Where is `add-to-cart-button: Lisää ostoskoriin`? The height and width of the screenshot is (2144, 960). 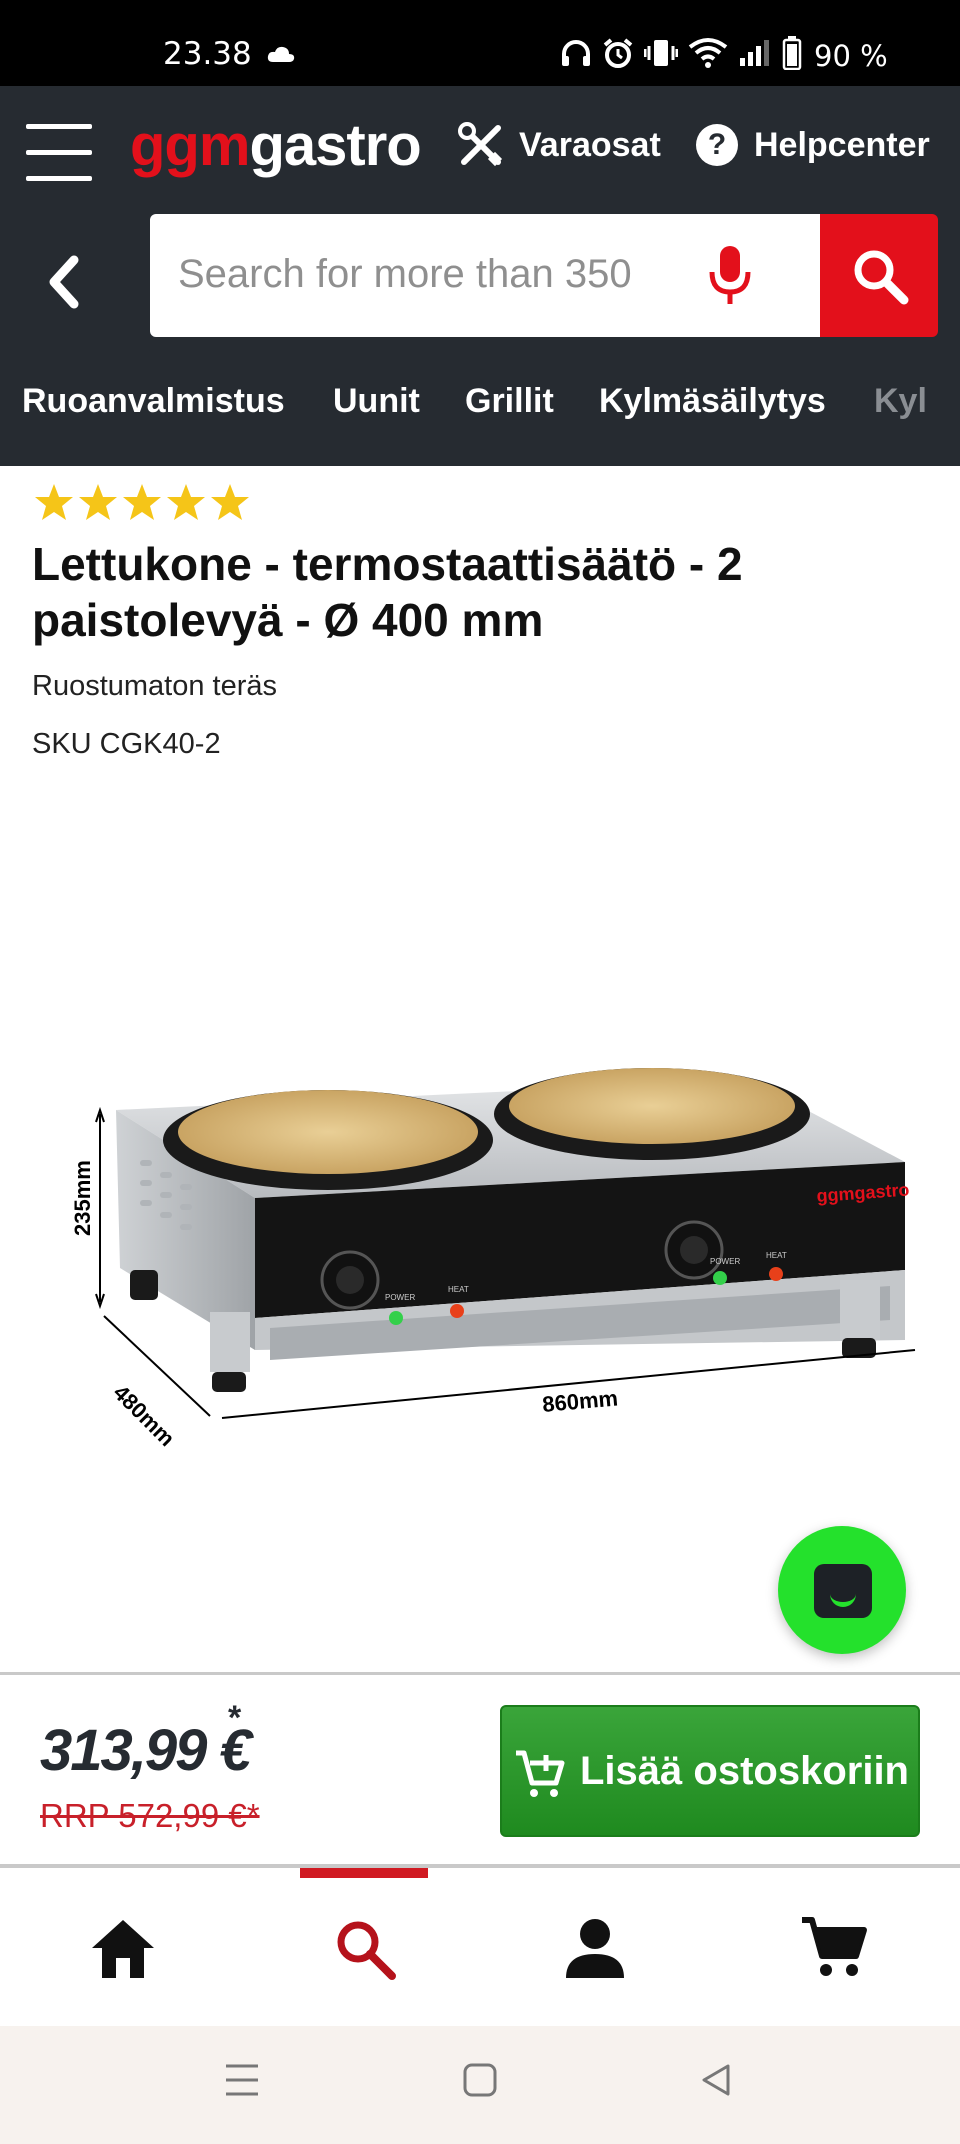
add-to-cart-button: Lisää ostoskoriin is located at coordinates (710, 1771).